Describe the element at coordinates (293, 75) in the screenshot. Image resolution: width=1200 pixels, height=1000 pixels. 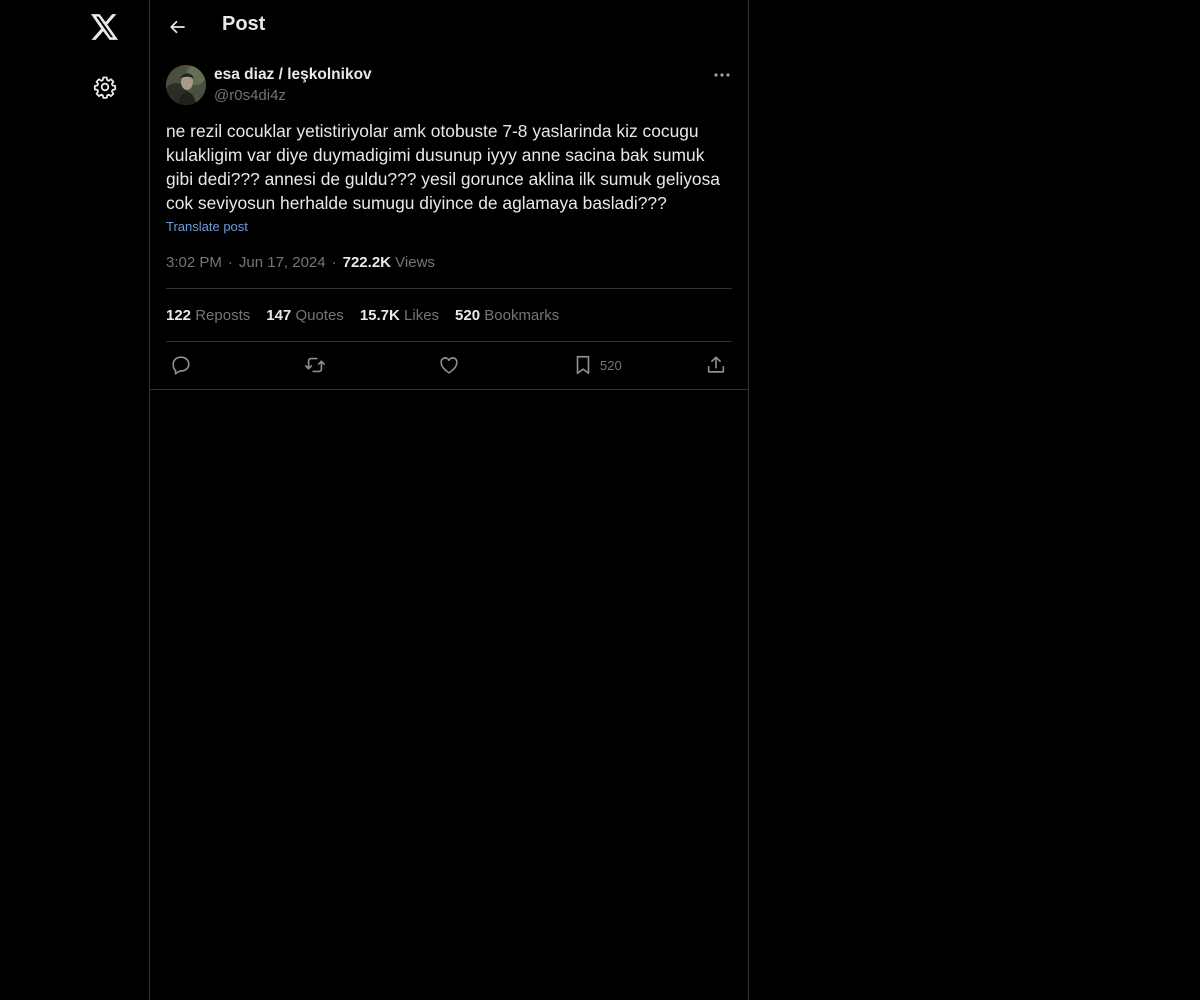
I see `author-name: esa diaz / leşkolnikov` at that location.